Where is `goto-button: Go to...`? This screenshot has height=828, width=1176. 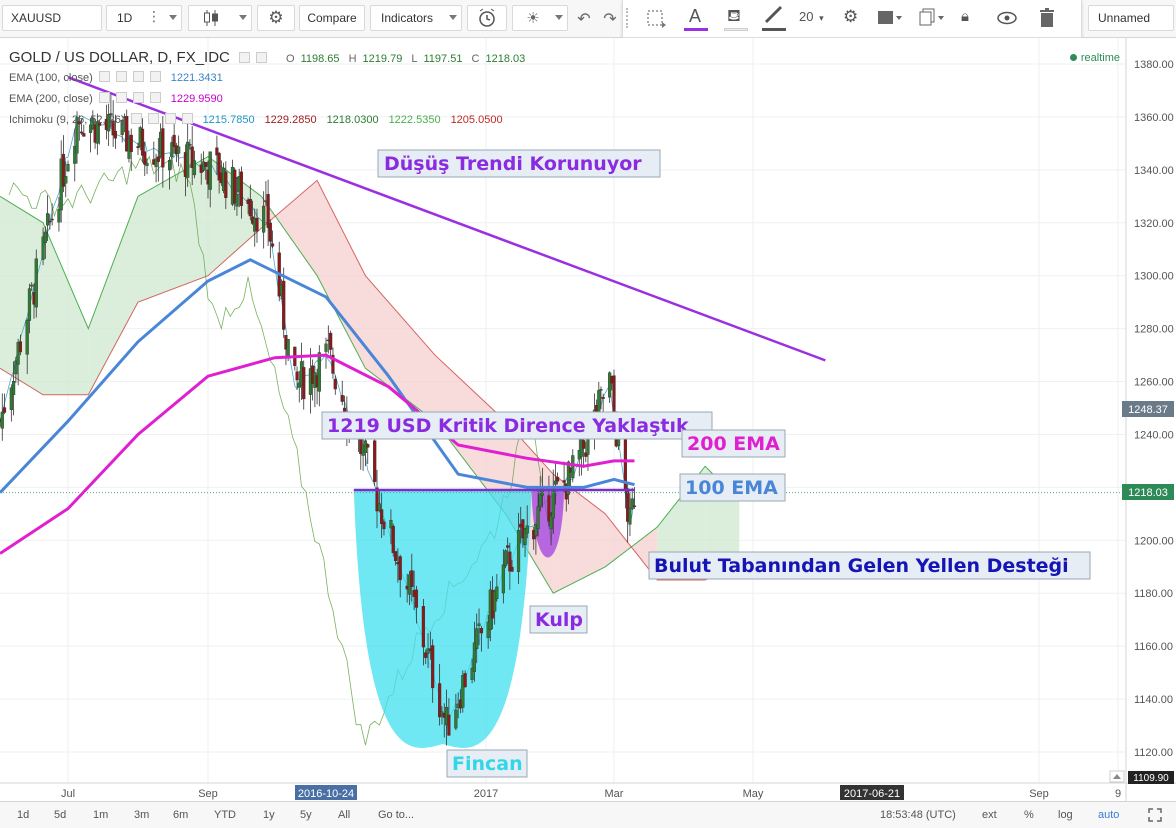 goto-button: Go to... is located at coordinates (396, 815).